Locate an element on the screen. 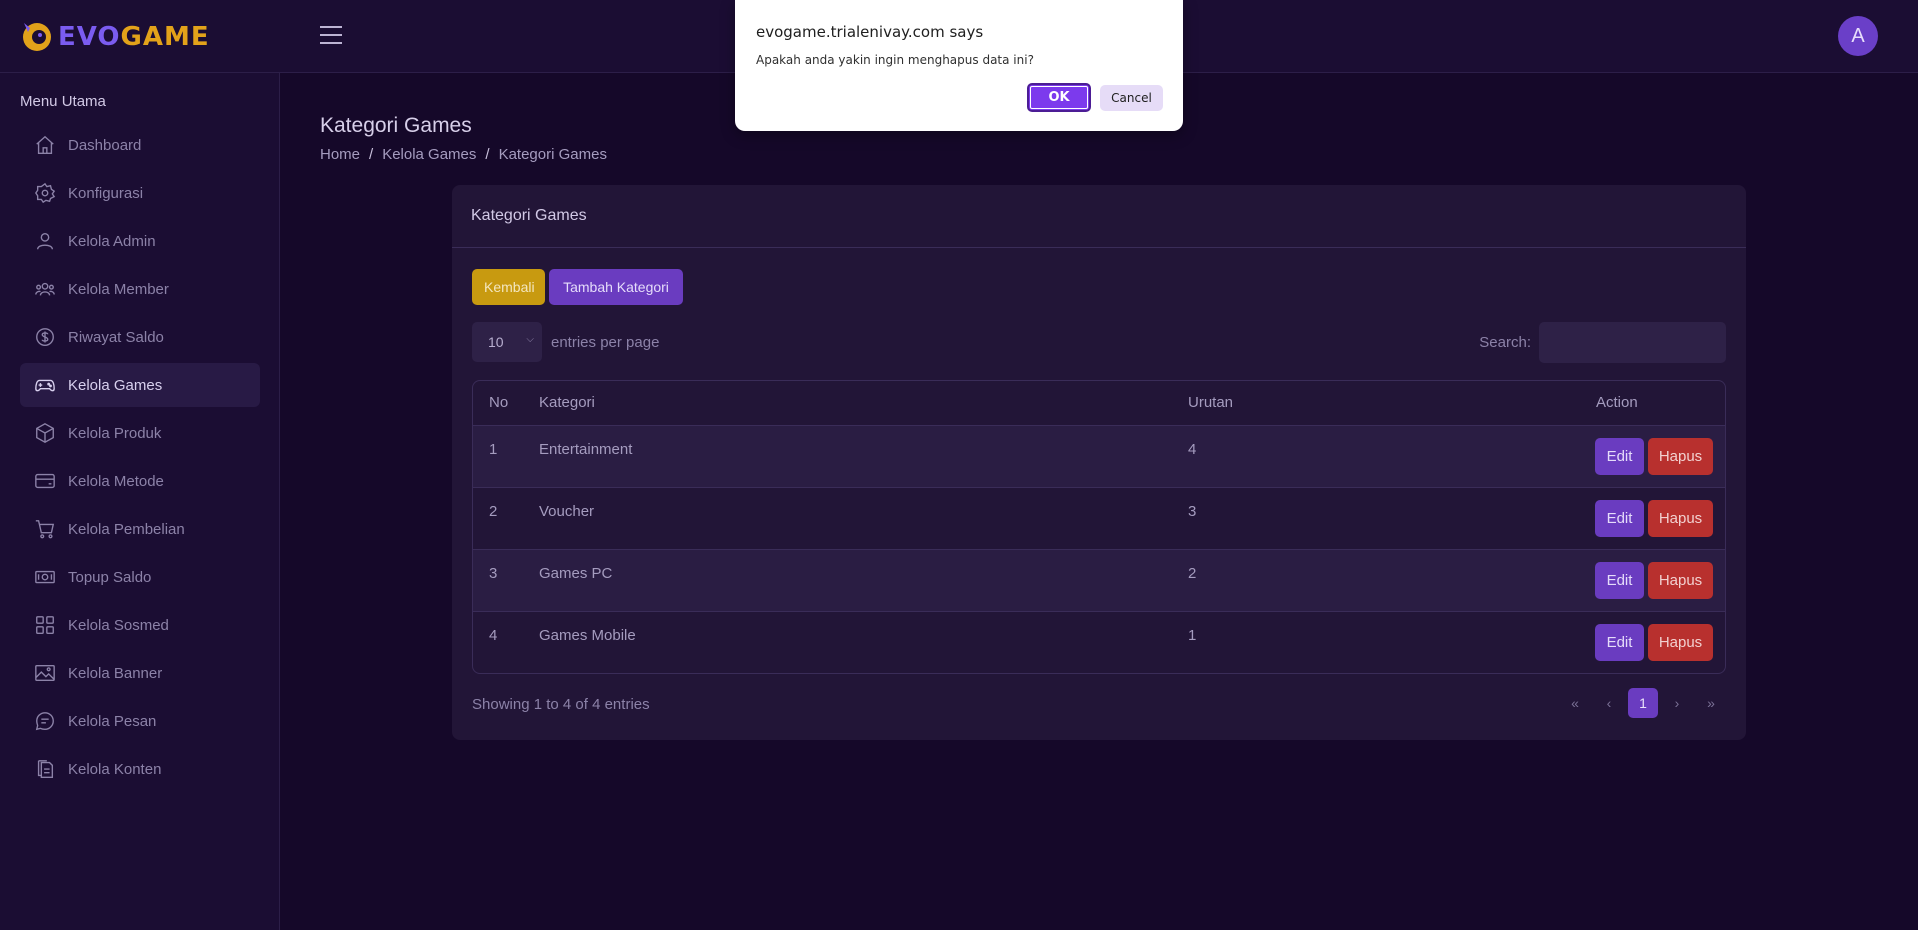  sidebar-item-kelola-sosmed: Kelola Sosmed is located at coordinates (140, 625).